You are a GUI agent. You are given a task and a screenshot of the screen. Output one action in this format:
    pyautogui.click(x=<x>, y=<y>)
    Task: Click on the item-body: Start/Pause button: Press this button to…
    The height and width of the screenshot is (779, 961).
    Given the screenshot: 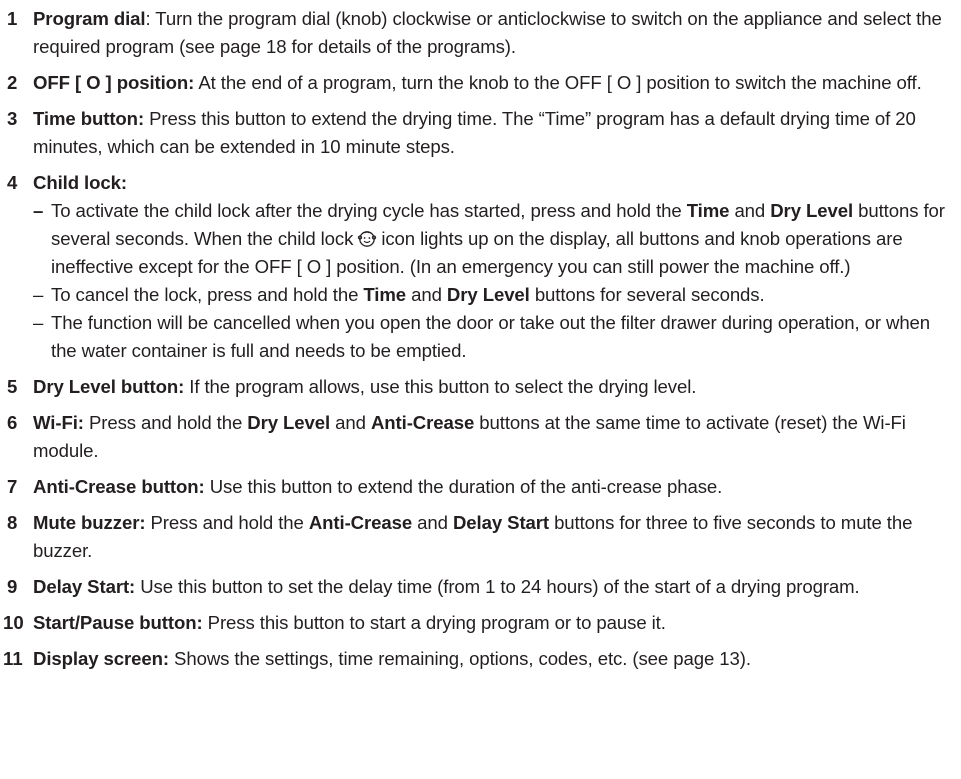 What is the action you would take?
    pyautogui.click(x=491, y=623)
    